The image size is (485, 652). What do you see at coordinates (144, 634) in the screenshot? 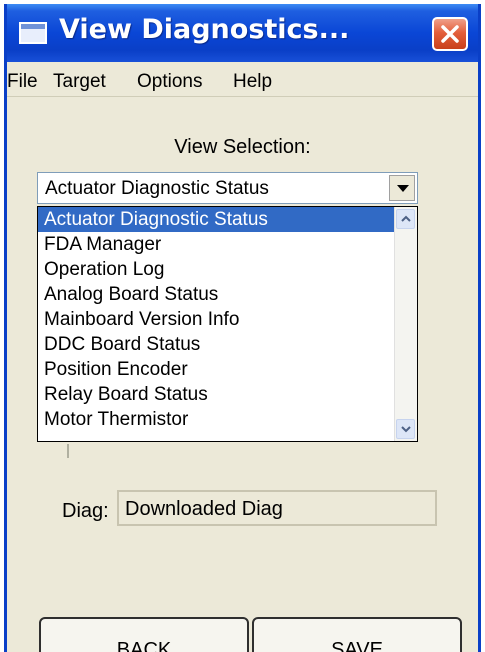
I see `back-button: BACK` at bounding box center [144, 634].